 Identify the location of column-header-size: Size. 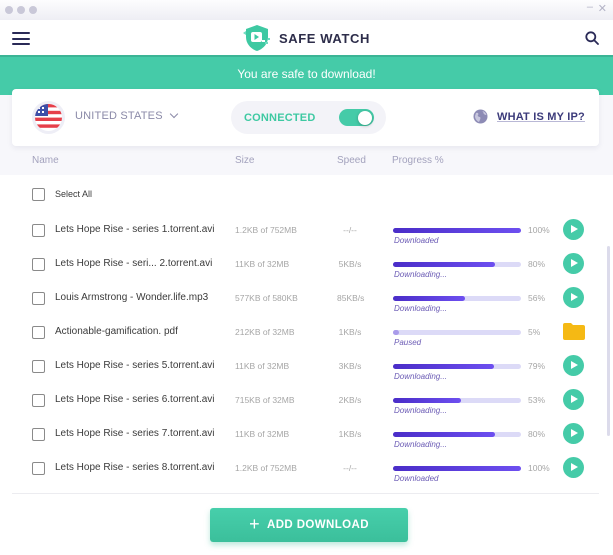
(244, 160).